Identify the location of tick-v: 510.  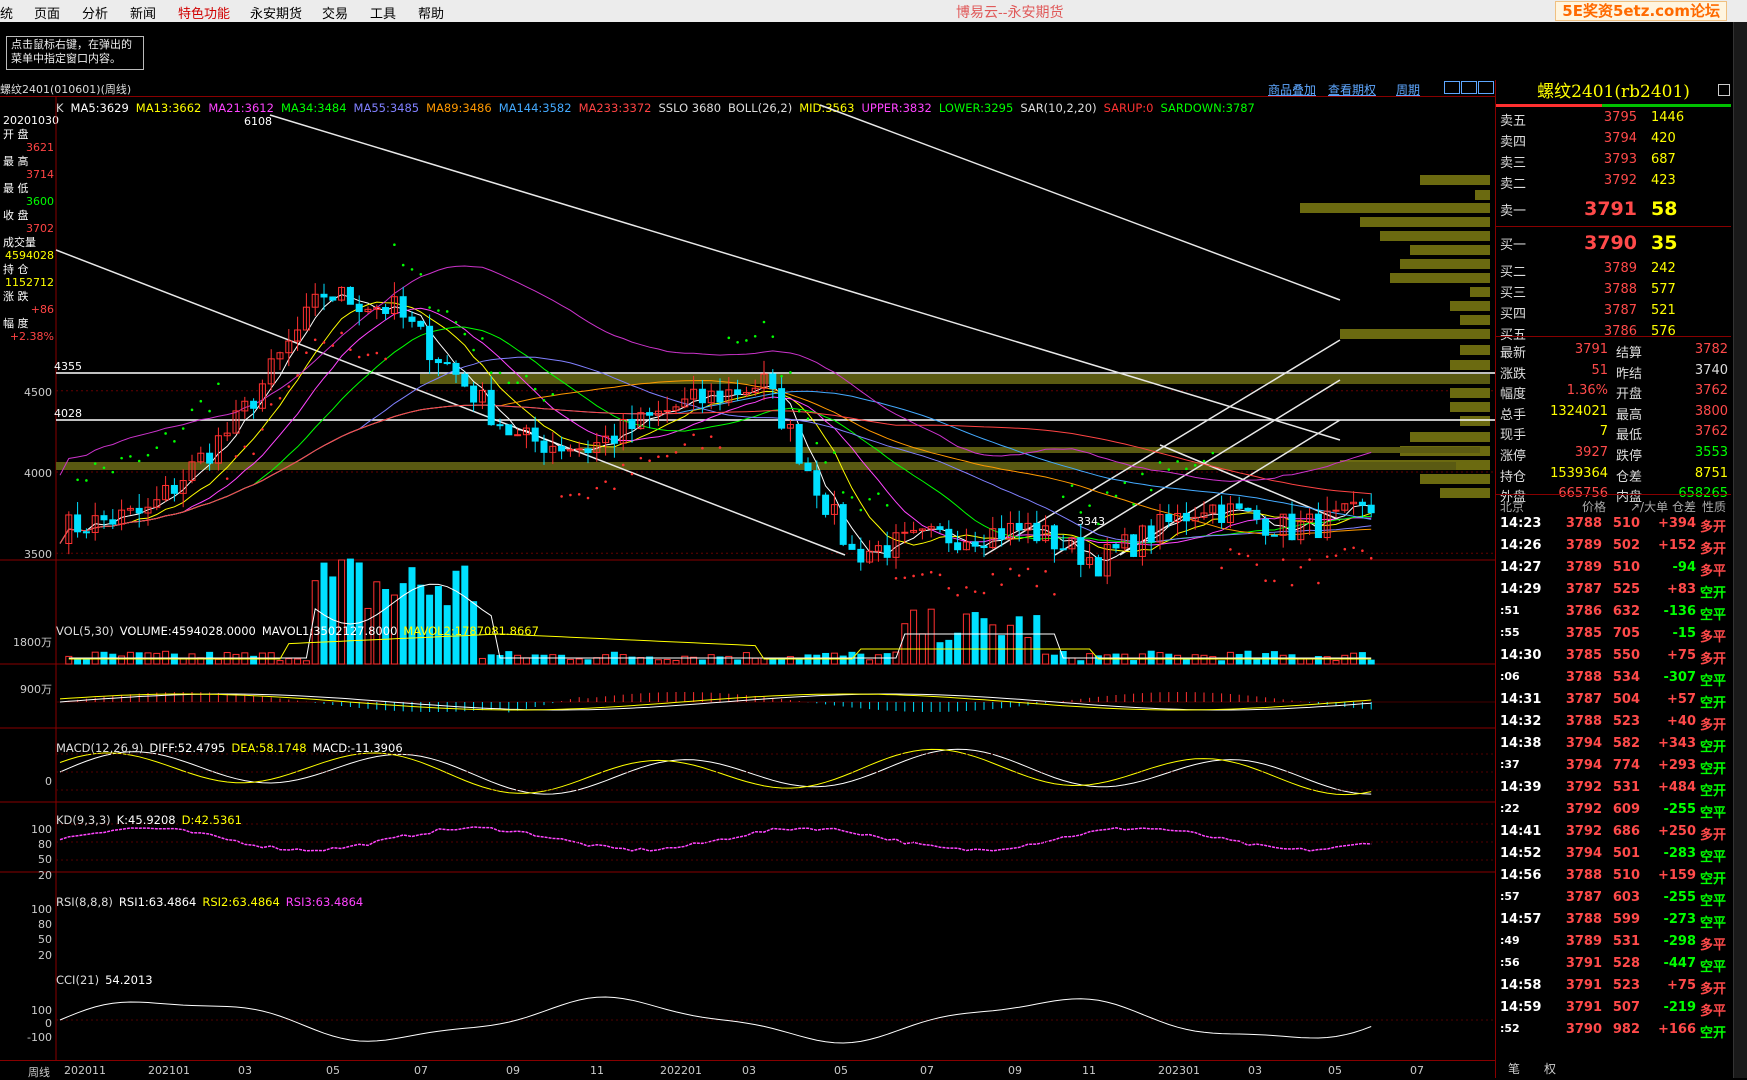
(1626, 523).